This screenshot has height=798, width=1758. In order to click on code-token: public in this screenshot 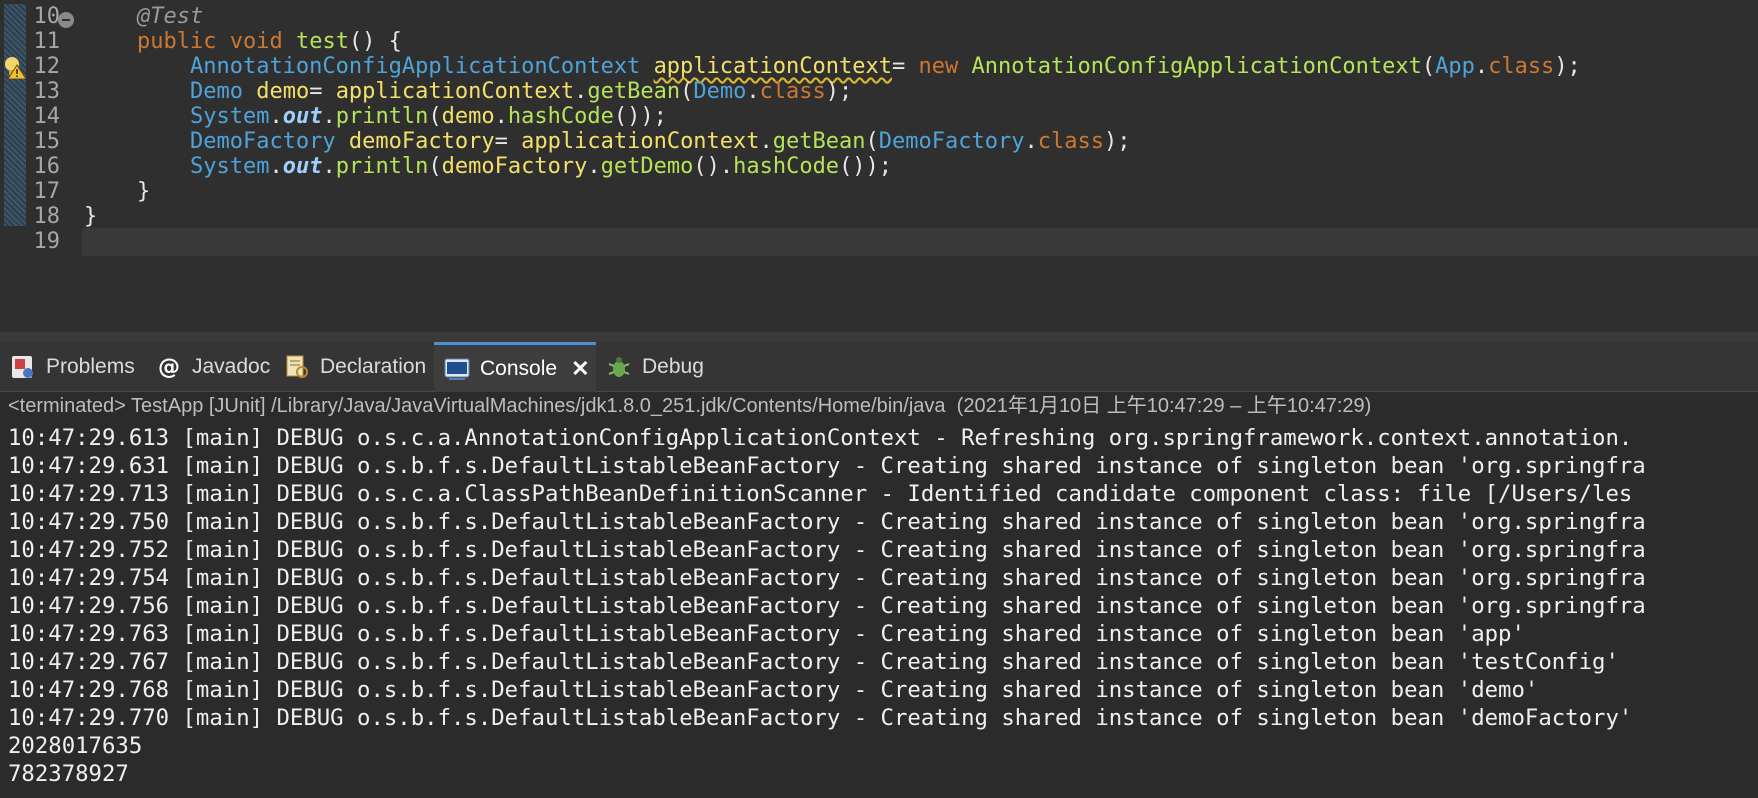, I will do `click(176, 41)`.